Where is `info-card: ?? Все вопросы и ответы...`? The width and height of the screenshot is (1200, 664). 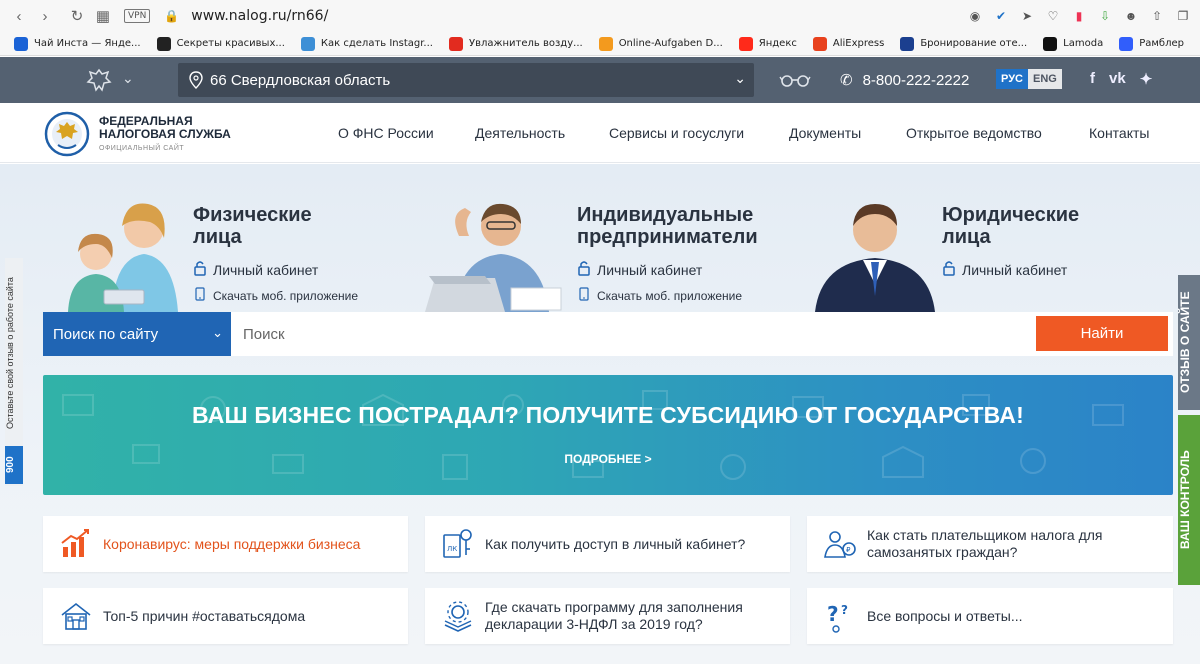
info-card: ?? Все вопросы и ответы... is located at coordinates (990, 616).